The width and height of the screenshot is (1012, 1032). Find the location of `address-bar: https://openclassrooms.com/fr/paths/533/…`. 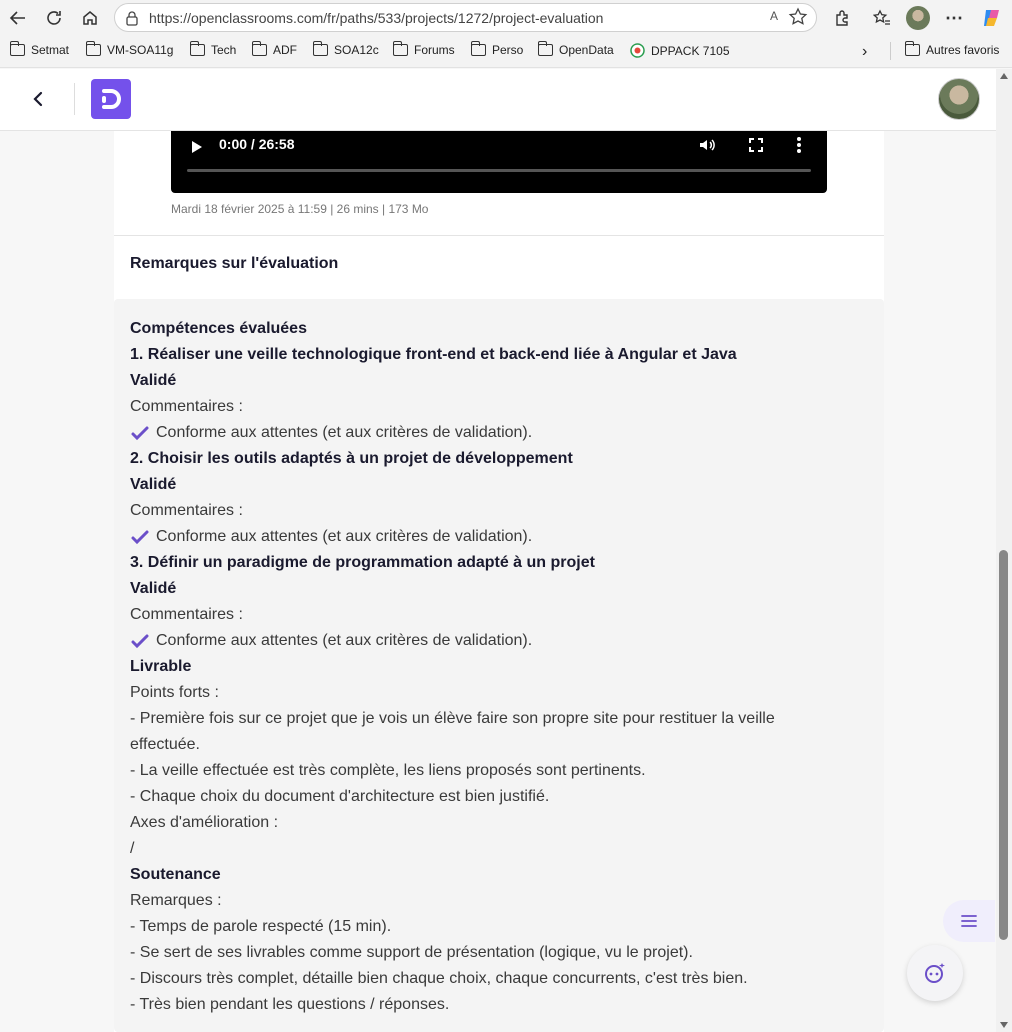

address-bar: https://openclassrooms.com/fr/paths/533/… is located at coordinates (465, 17).